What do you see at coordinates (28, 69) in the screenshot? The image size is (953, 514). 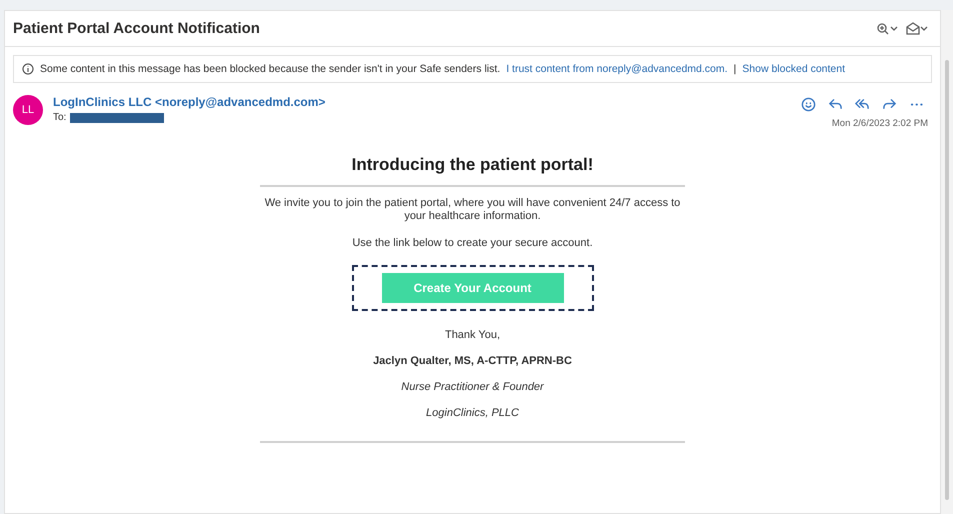 I see `info-icon` at bounding box center [28, 69].